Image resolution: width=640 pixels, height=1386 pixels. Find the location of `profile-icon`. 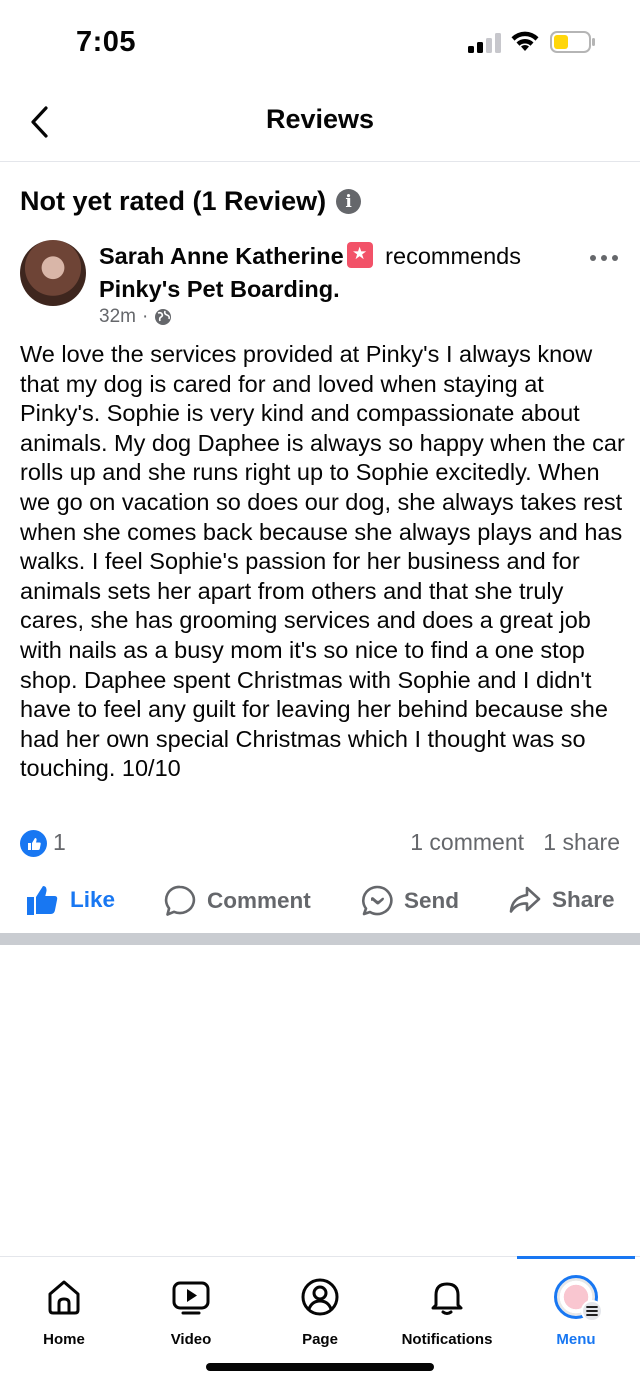

profile-icon is located at coordinates (320, 1297).